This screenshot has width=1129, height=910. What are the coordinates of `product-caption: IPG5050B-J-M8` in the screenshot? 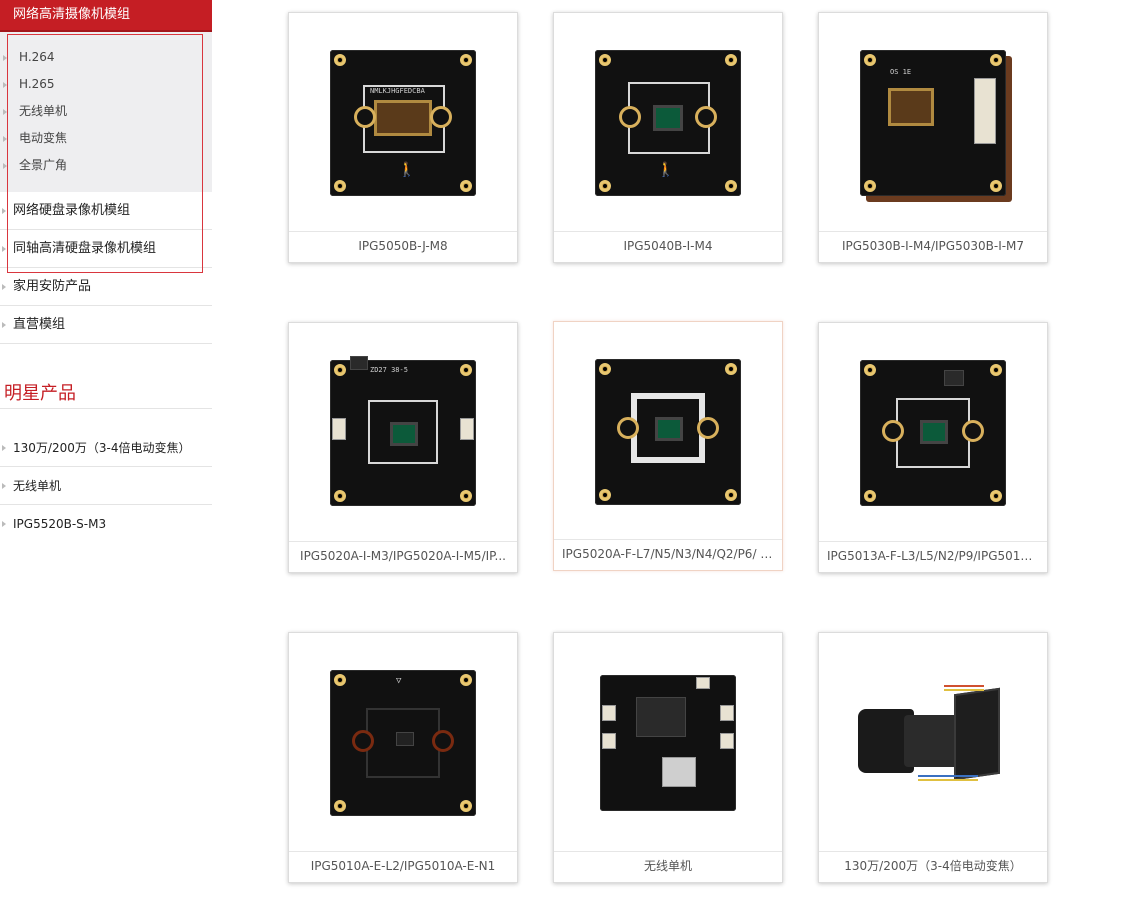 It's located at (403, 246).